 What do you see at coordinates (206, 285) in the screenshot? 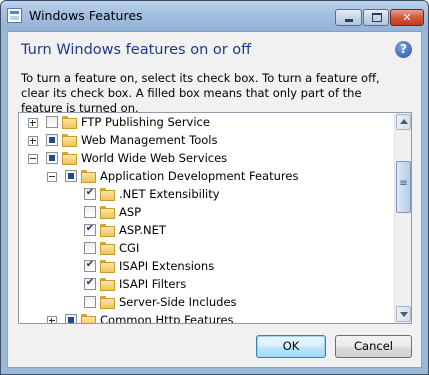
I see `tree-item: ISAPI Filters` at bounding box center [206, 285].